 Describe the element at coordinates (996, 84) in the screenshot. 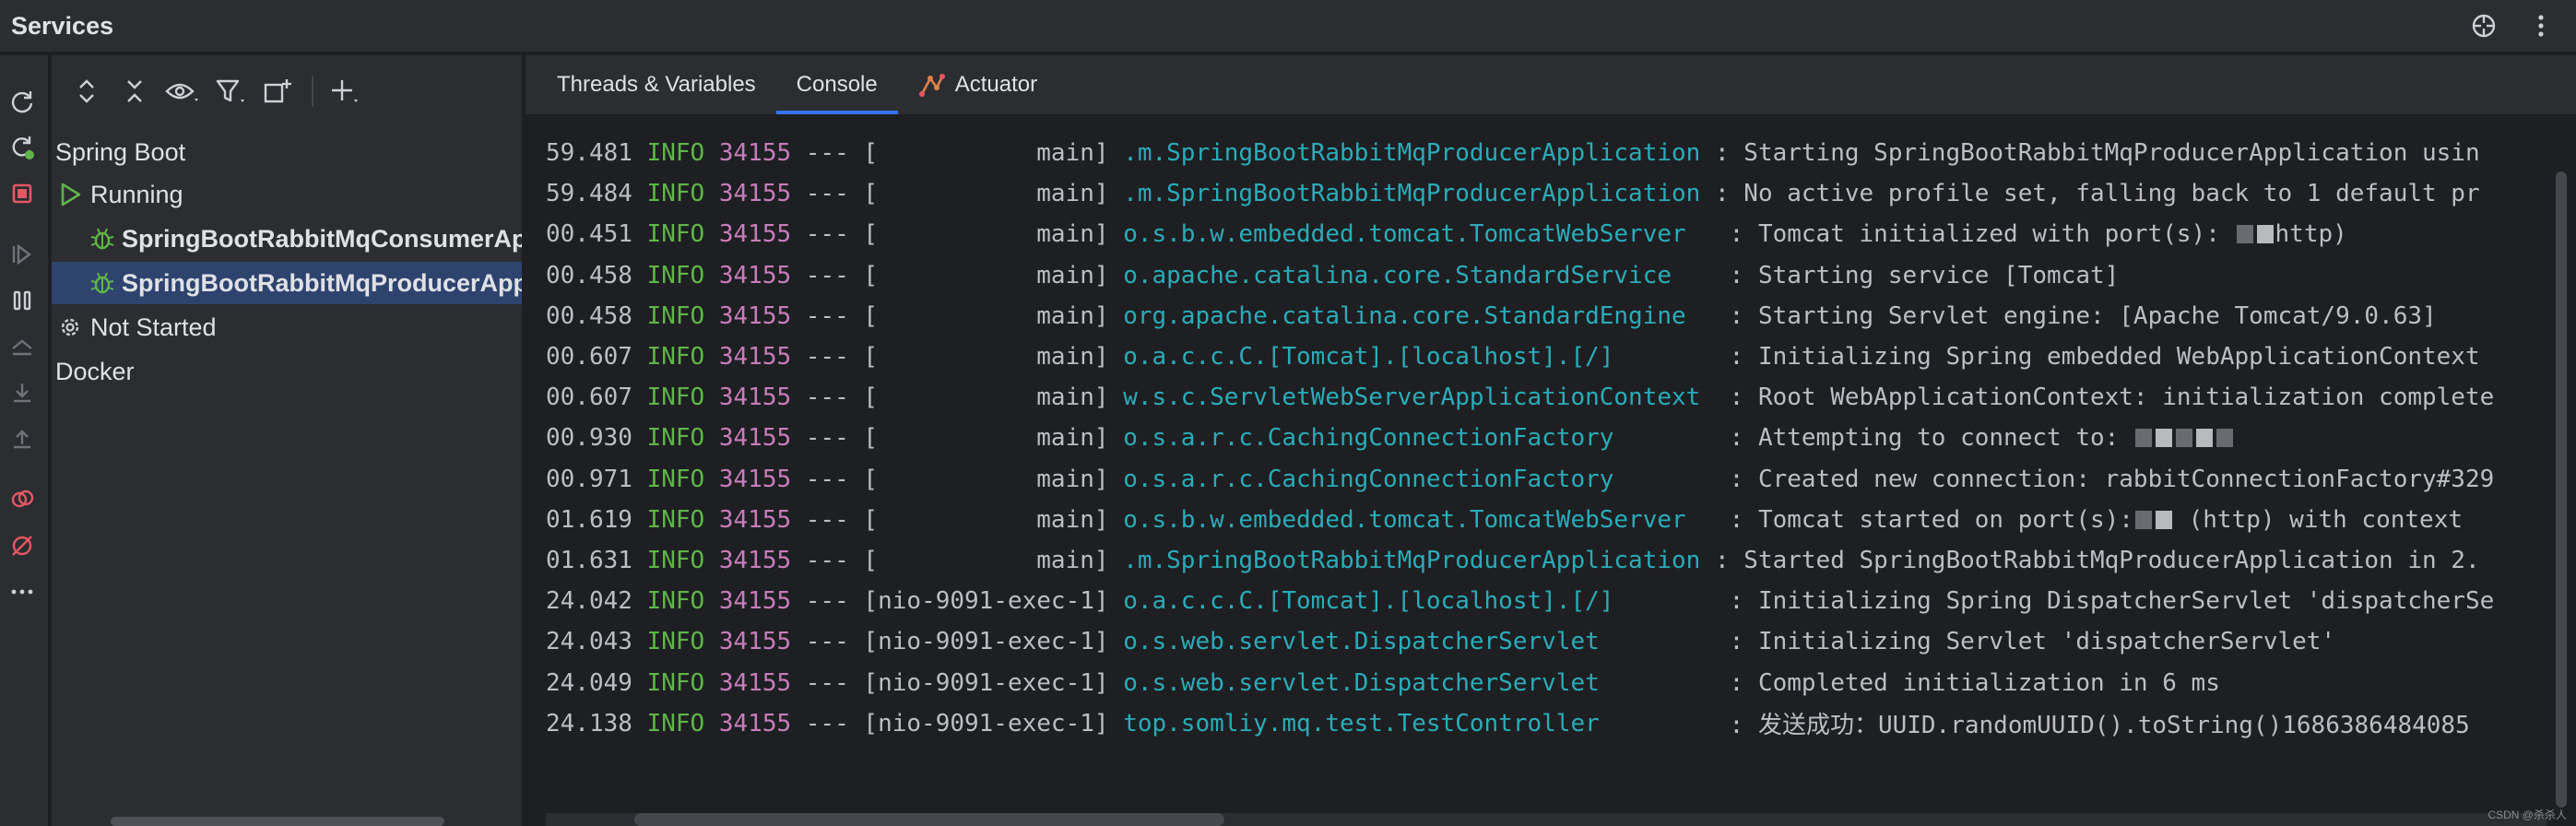

I see `tab-label: Actuator` at that location.